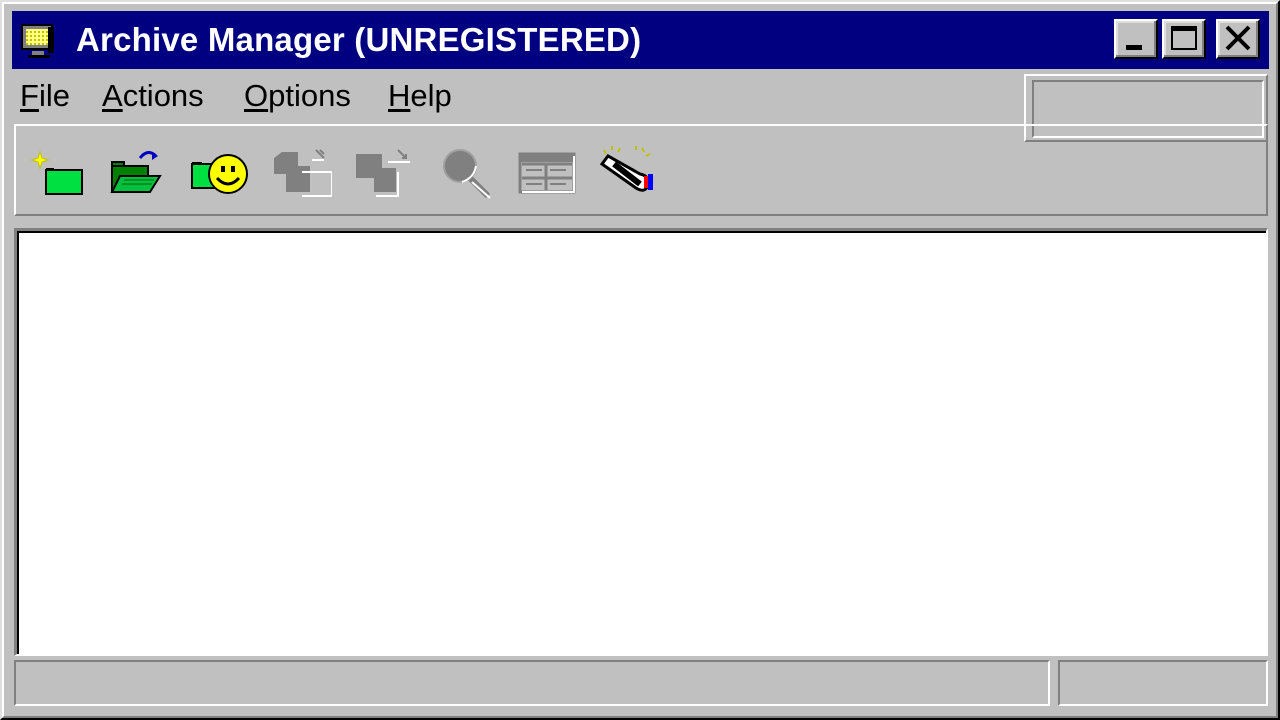 This screenshot has width=1280, height=720. I want to click on window-title: Archive Manager (UNREGISTERED), so click(359, 39).